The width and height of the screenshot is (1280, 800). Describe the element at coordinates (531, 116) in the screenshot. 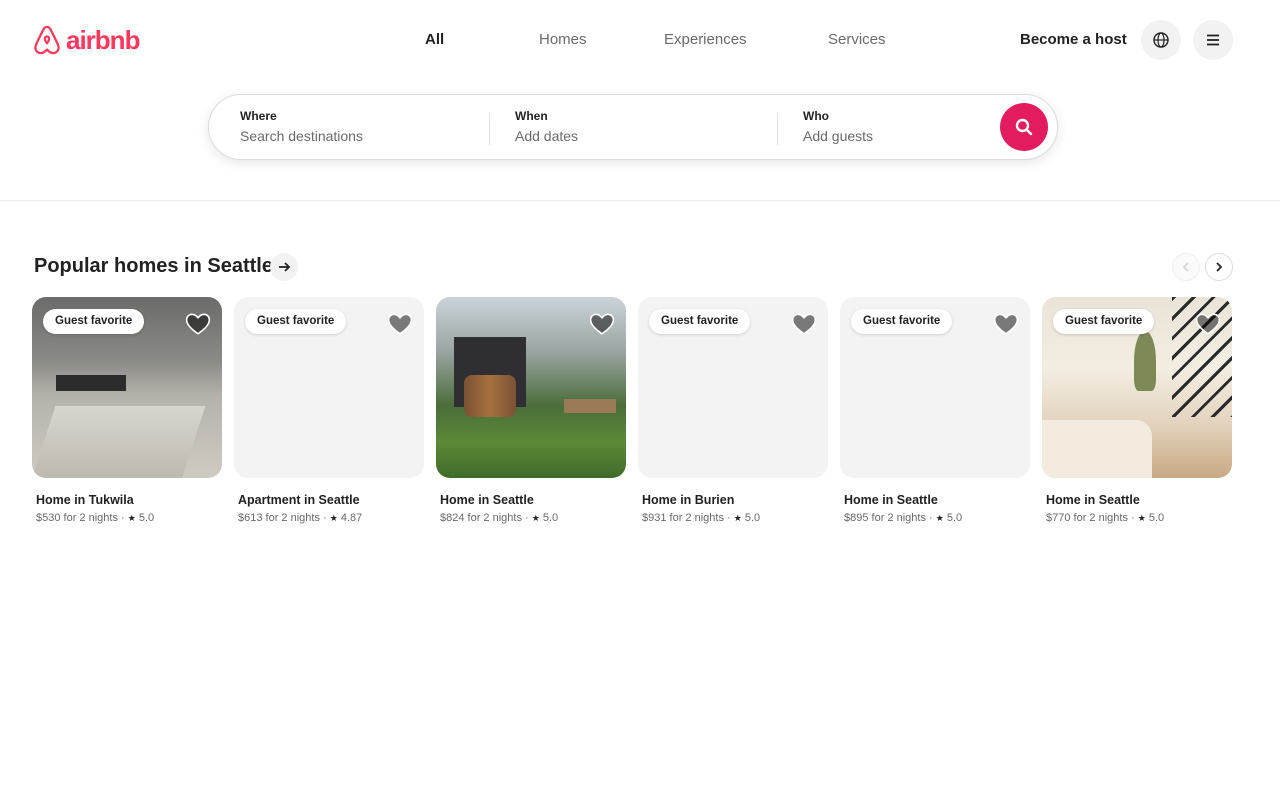

I see `when-label: When` at that location.